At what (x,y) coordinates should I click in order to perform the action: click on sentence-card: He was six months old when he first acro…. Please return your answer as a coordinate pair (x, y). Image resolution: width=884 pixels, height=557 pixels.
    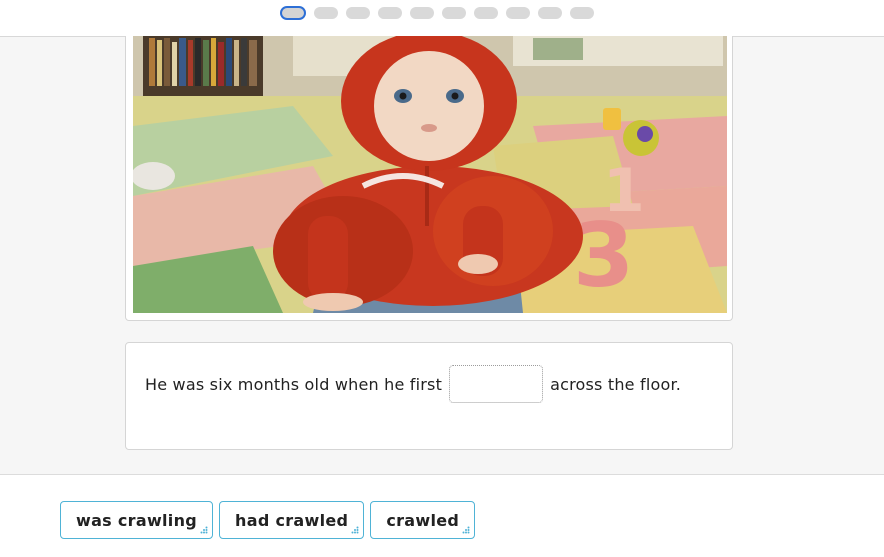
    Looking at the image, I should click on (429, 396).